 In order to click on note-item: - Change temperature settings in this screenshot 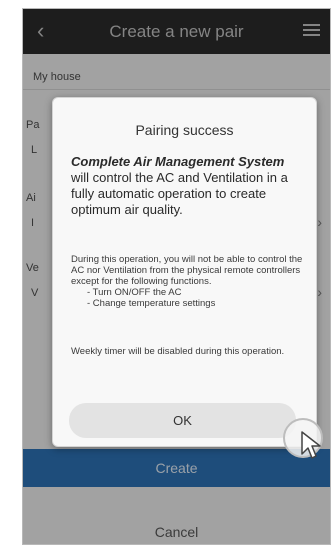, I will do `click(151, 303)`.